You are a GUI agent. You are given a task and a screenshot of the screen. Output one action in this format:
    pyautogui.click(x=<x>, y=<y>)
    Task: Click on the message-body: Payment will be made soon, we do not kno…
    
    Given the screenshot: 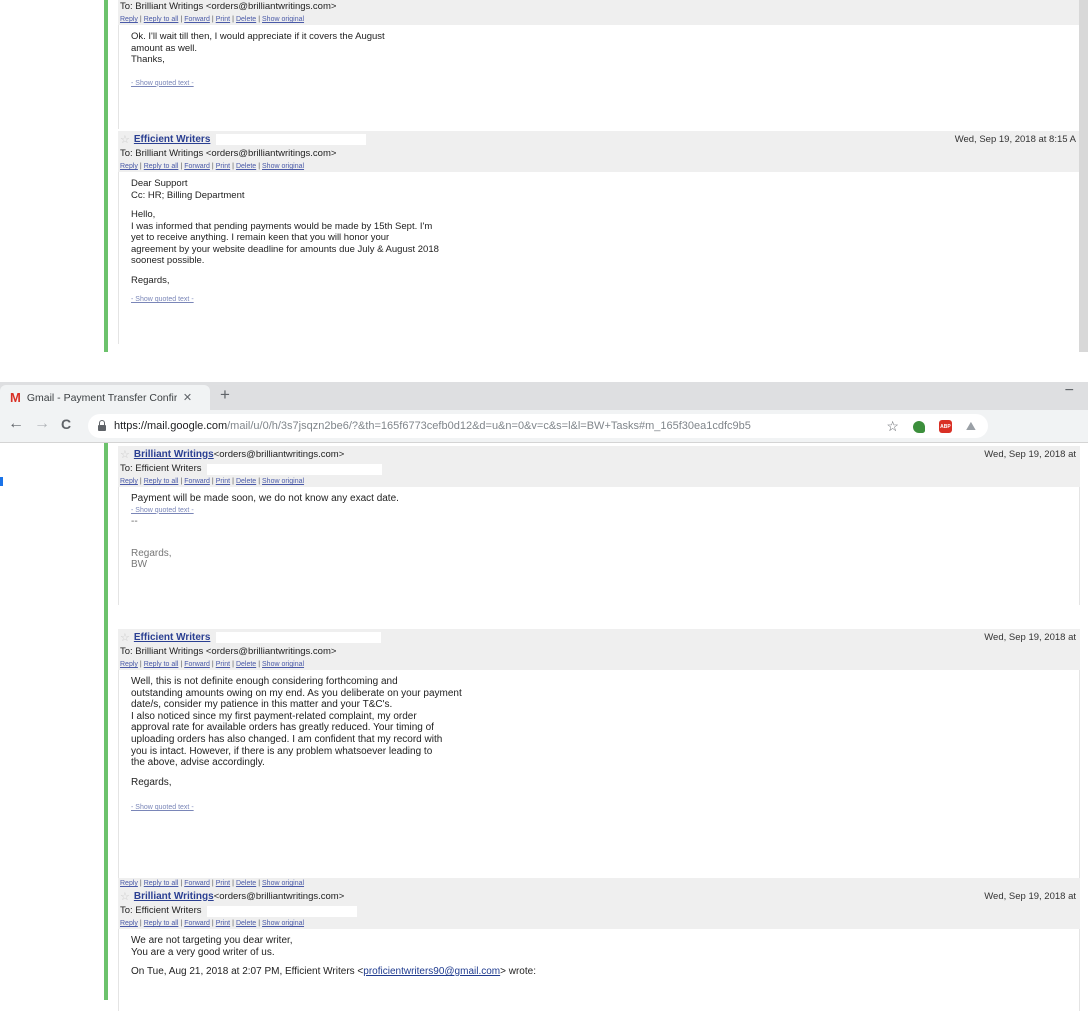 What is the action you would take?
    pyautogui.click(x=599, y=546)
    